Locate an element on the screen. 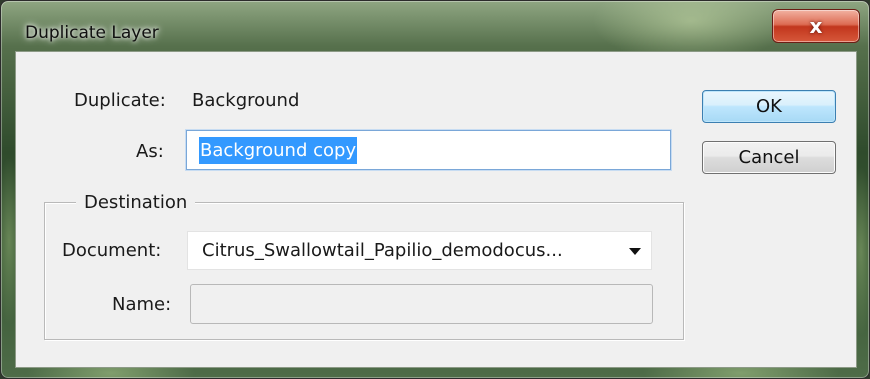 This screenshot has height=379, width=870. destination-group-title: Destination is located at coordinates (136, 202).